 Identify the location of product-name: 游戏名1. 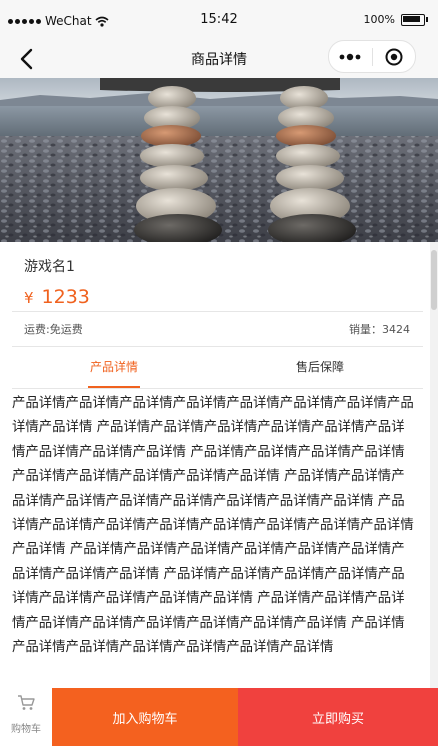
(49, 267).